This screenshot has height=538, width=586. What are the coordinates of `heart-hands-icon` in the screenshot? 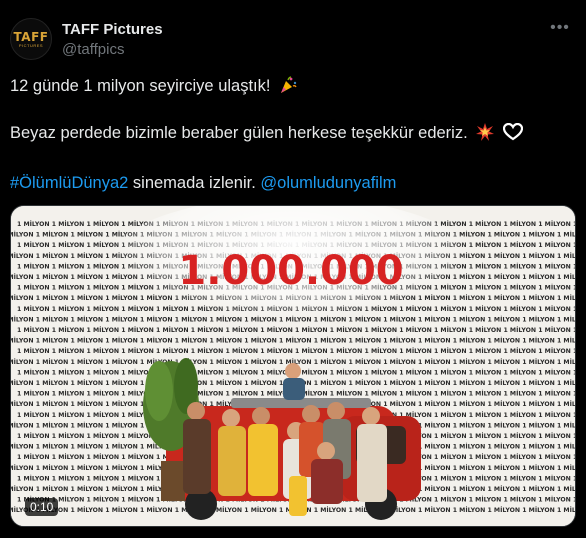 It's located at (512, 134).